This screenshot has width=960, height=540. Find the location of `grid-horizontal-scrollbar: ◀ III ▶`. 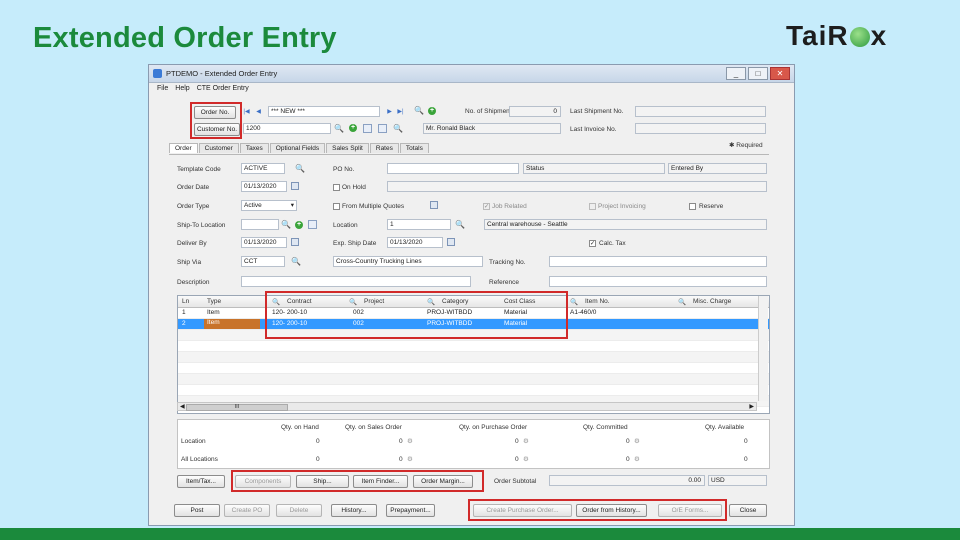

grid-horizontal-scrollbar: ◀ III ▶ is located at coordinates (467, 406).